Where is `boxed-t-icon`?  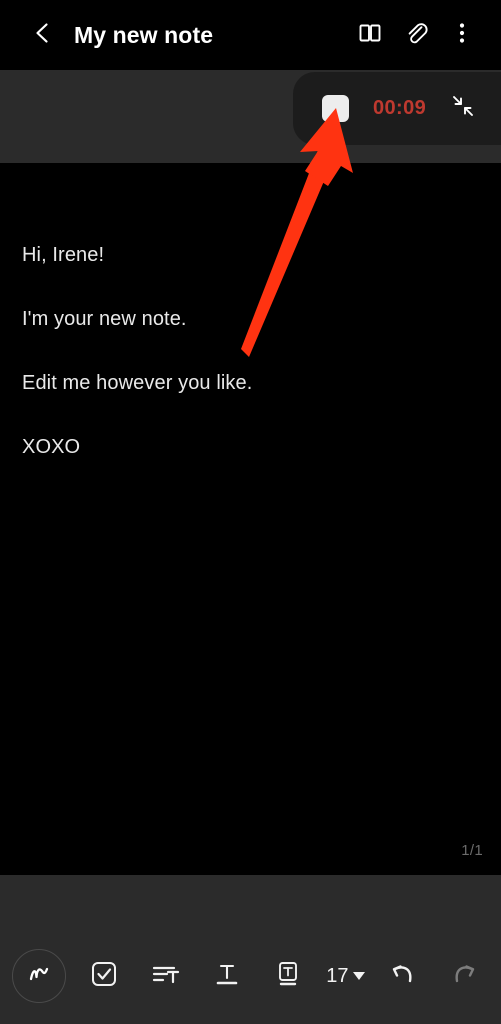 boxed-t-icon is located at coordinates (288, 976).